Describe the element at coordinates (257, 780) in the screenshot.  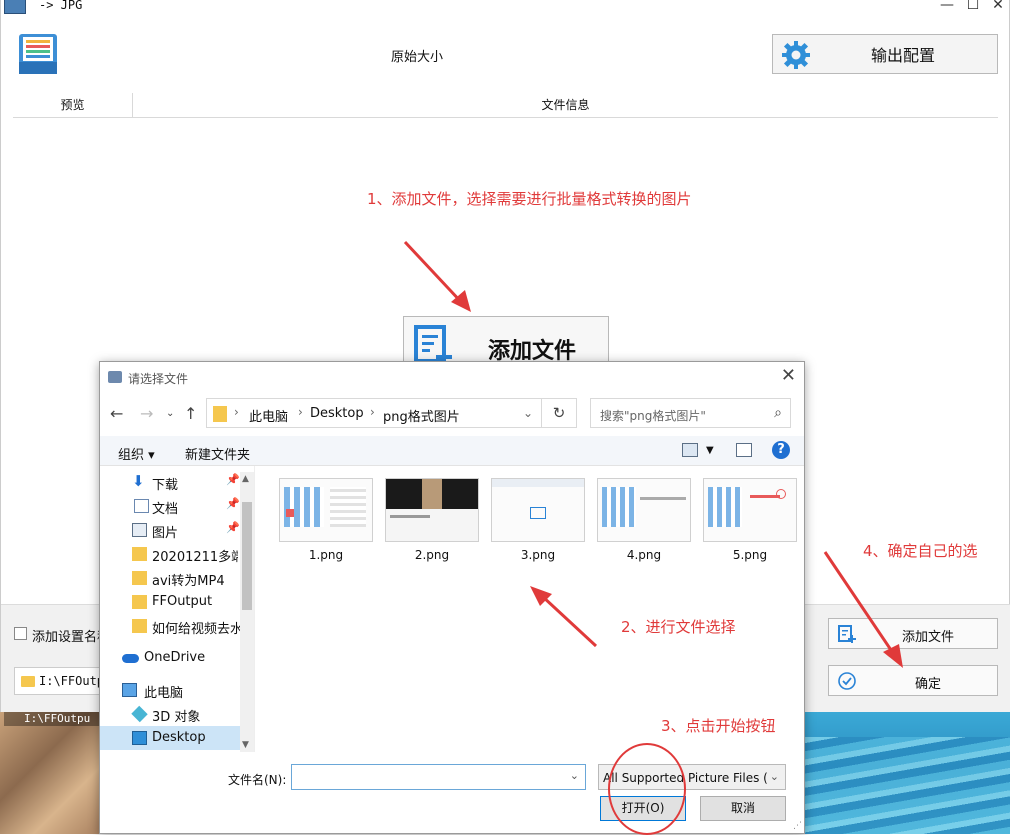
I see `filename-label: 文件名(N):` at that location.